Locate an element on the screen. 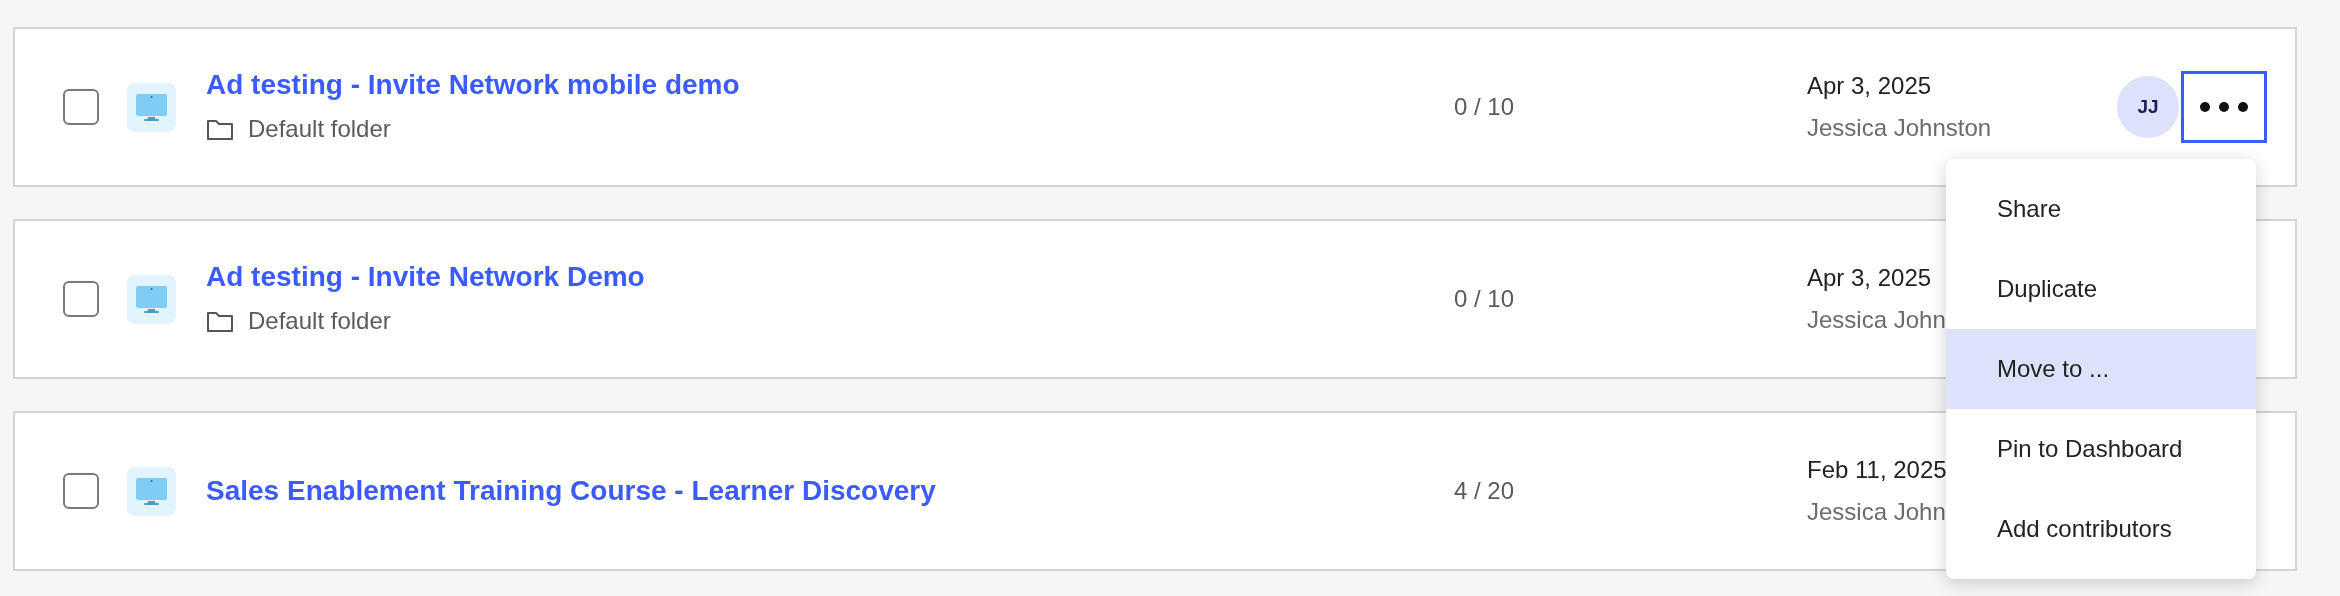 The height and width of the screenshot is (596, 2340). study-title-link: Ad testing - Invite Network mobile demo is located at coordinates (830, 85).